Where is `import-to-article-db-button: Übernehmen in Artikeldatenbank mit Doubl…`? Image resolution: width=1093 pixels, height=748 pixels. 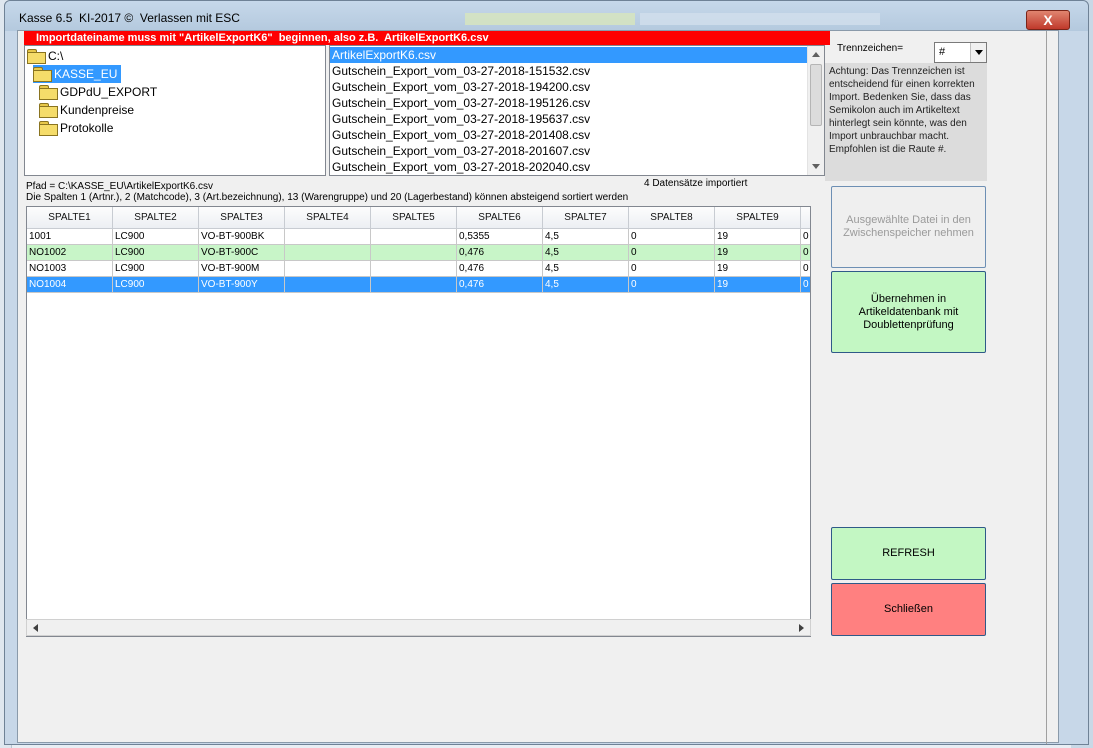 import-to-article-db-button: Übernehmen in Artikeldatenbank mit Doubl… is located at coordinates (908, 312).